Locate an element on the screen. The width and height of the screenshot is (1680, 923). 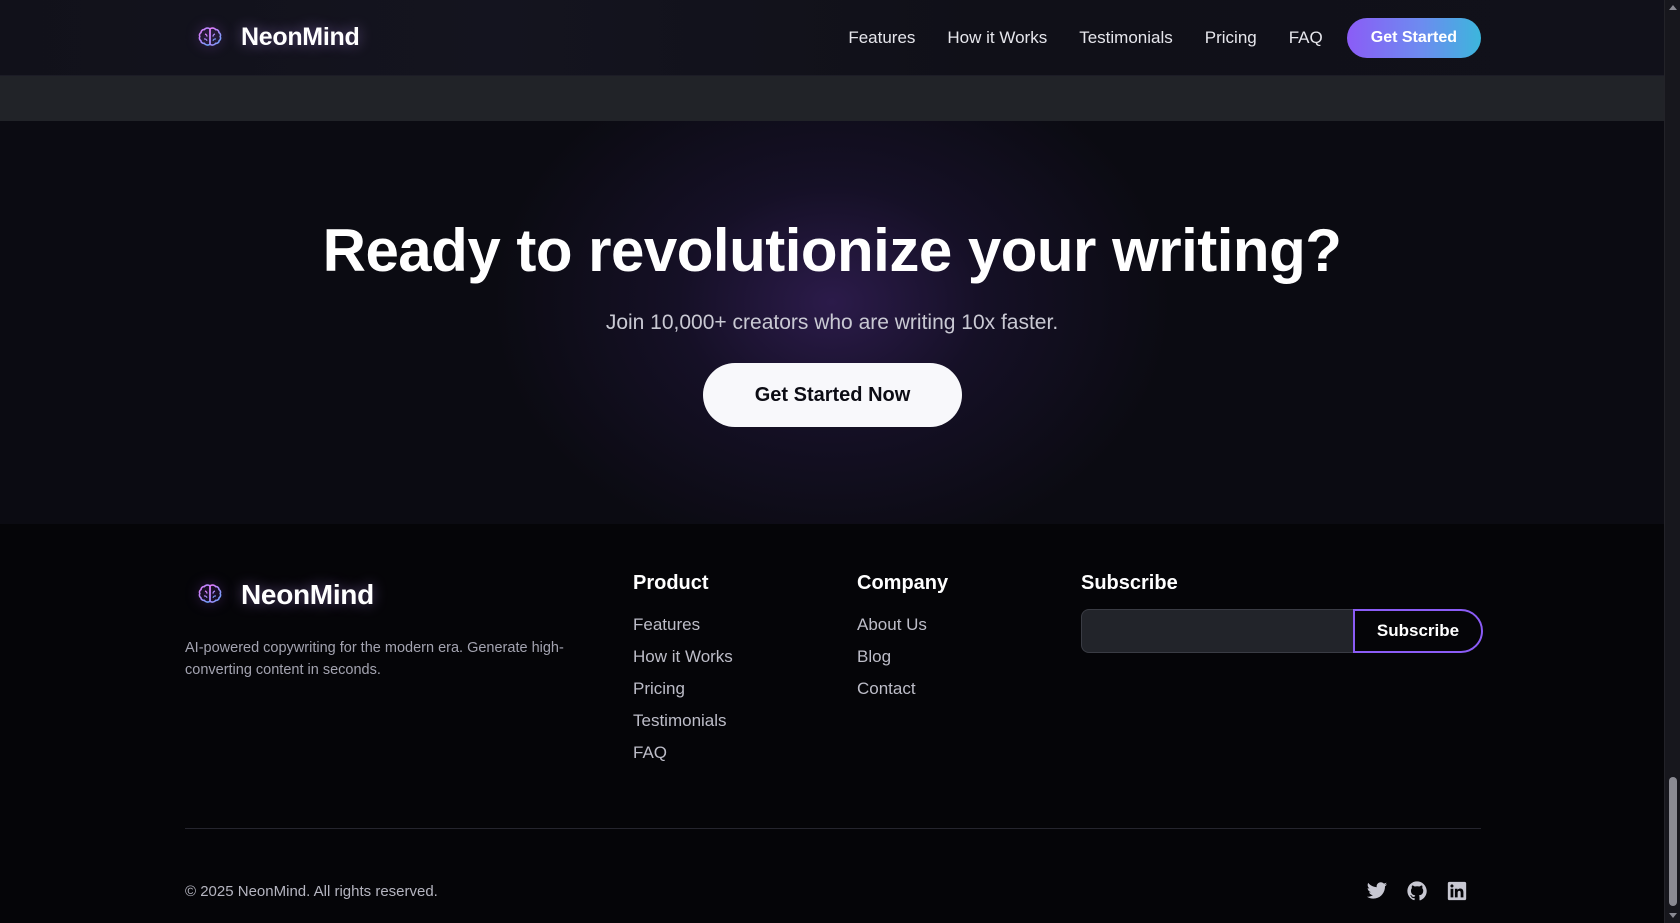
footer-column-title: Company is located at coordinates (903, 583).